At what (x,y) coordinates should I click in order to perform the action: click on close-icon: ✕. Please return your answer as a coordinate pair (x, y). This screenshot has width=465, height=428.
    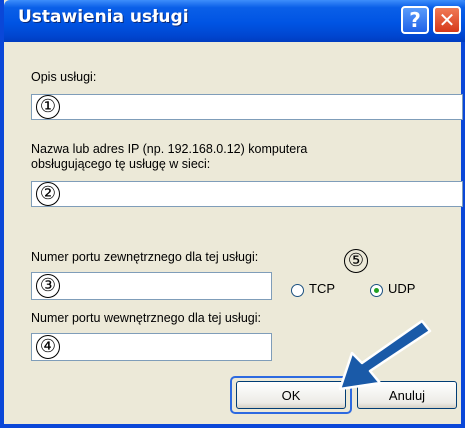
    Looking at the image, I should click on (447, 20).